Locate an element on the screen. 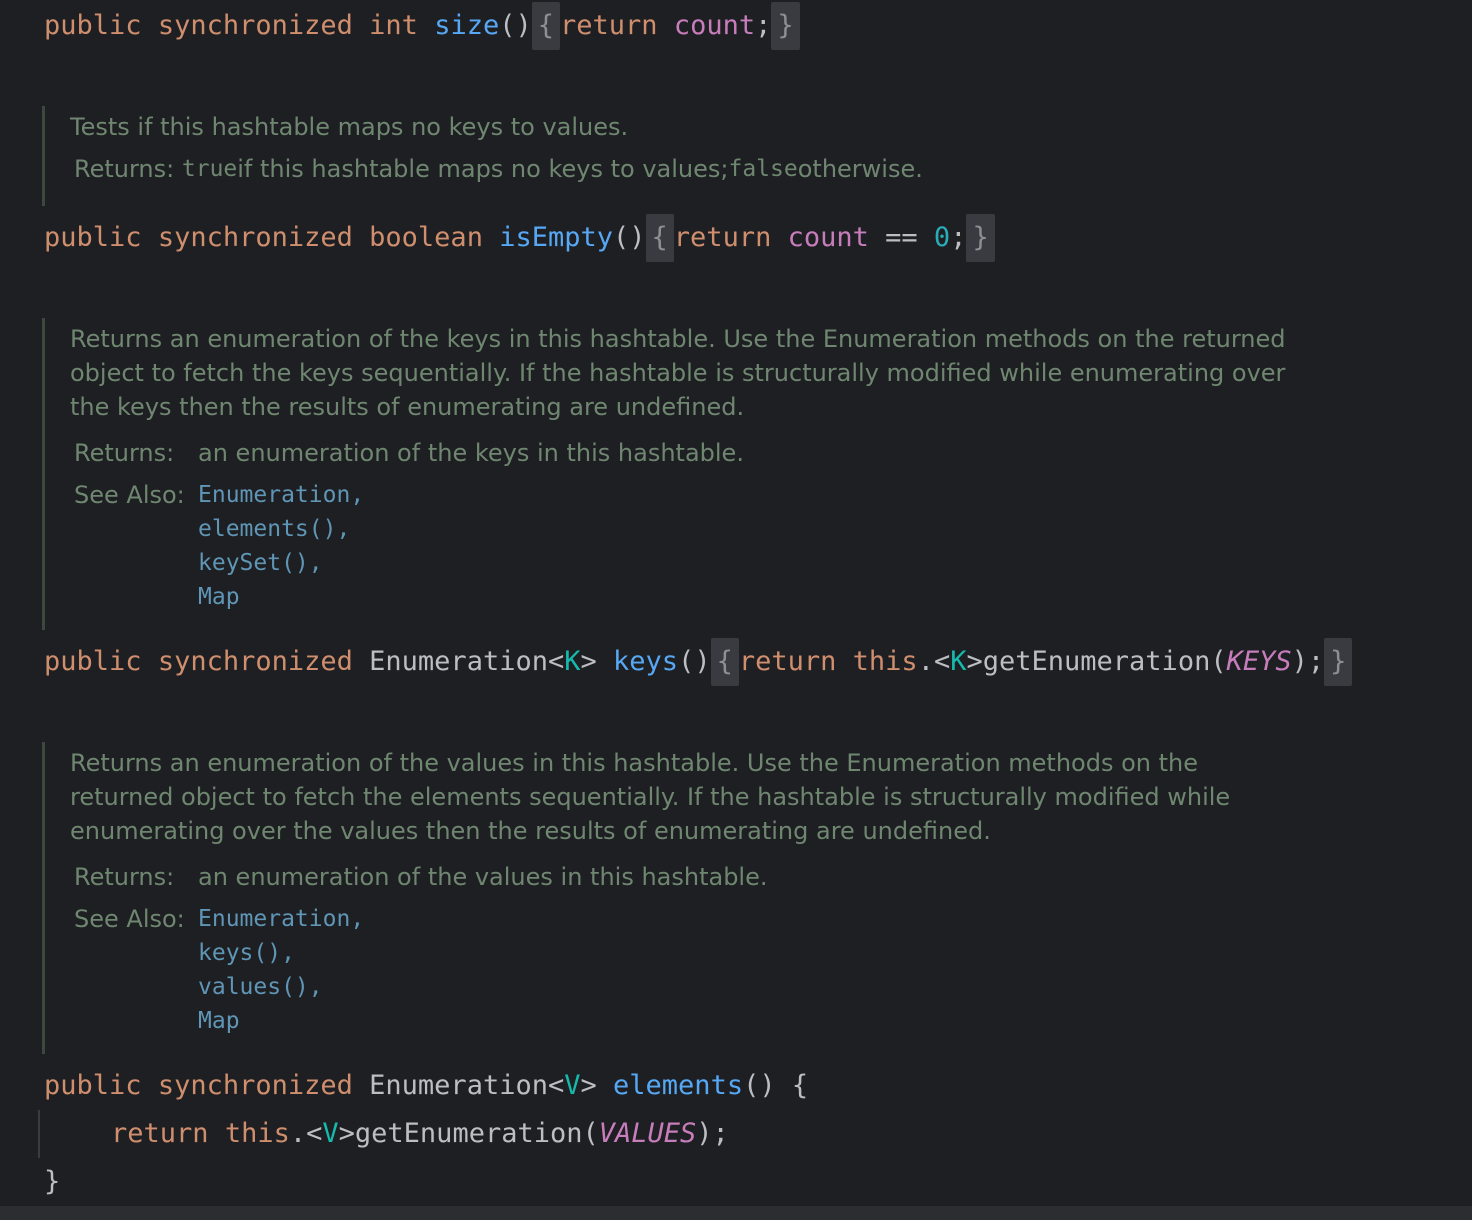 The height and width of the screenshot is (1220, 1472). doc-link-values: values(), is located at coordinates (766, 987).